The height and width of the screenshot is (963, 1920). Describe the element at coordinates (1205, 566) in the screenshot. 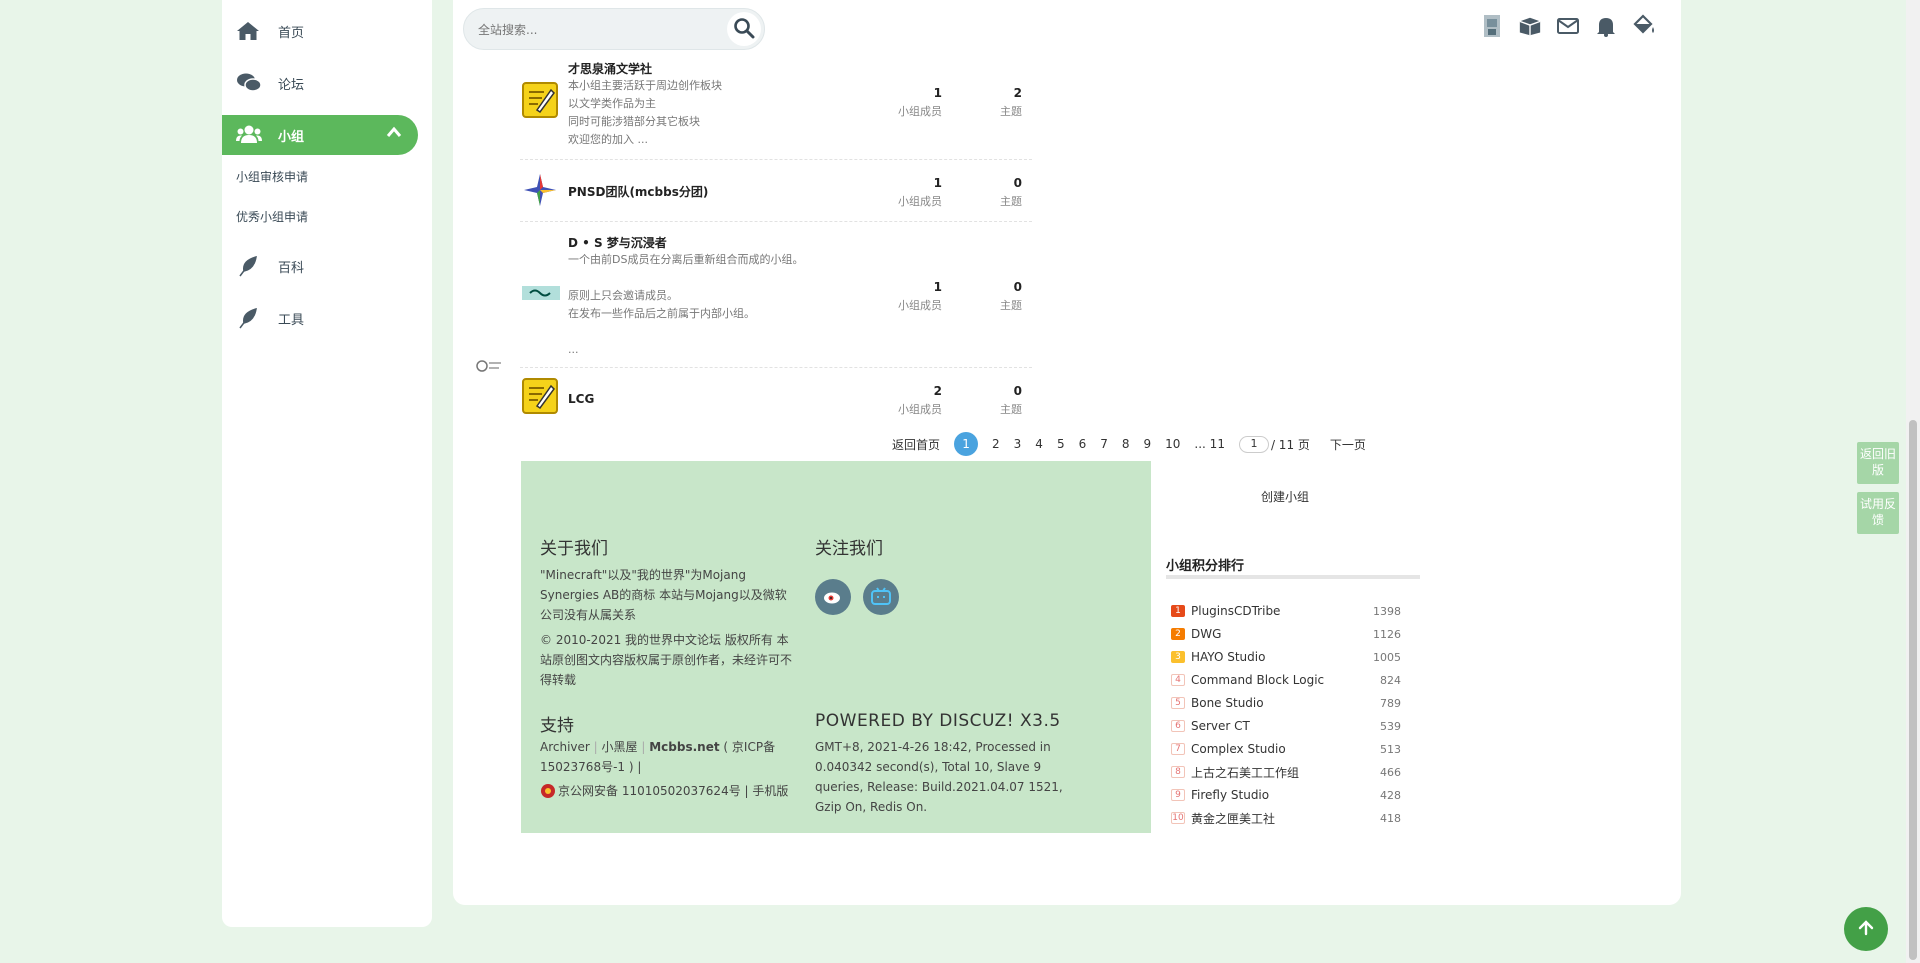

I see `ranking-title: 小组积分排行` at that location.